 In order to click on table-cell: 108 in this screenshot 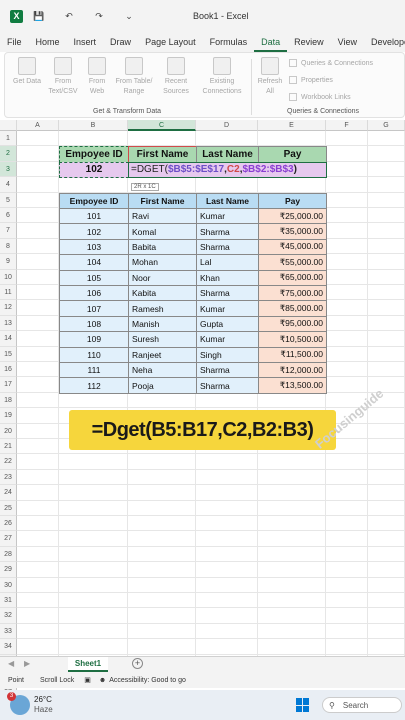, I will do `click(94, 324)`.